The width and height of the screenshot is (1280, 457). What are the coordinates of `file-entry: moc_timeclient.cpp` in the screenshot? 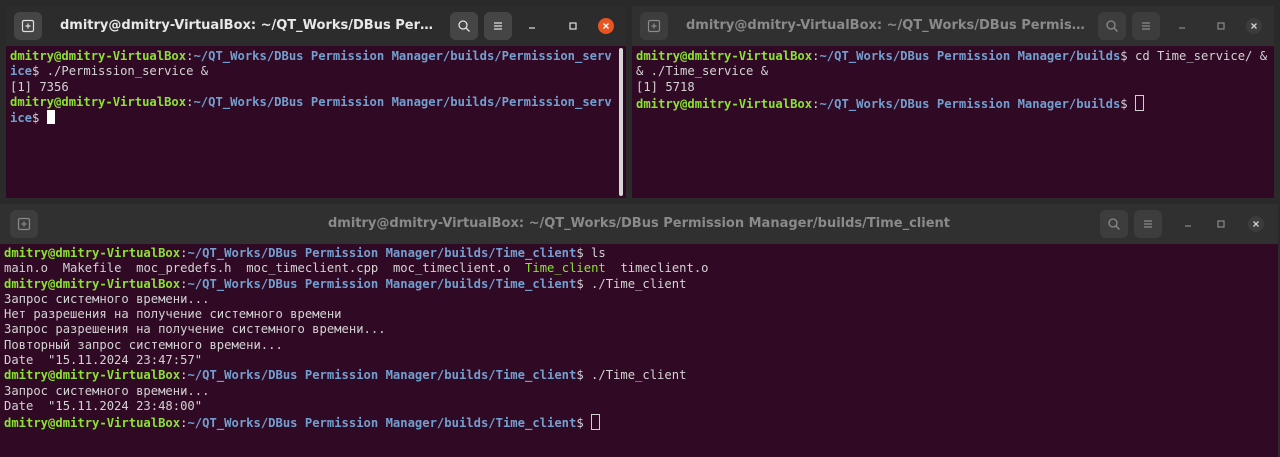 It's located at (312, 268).